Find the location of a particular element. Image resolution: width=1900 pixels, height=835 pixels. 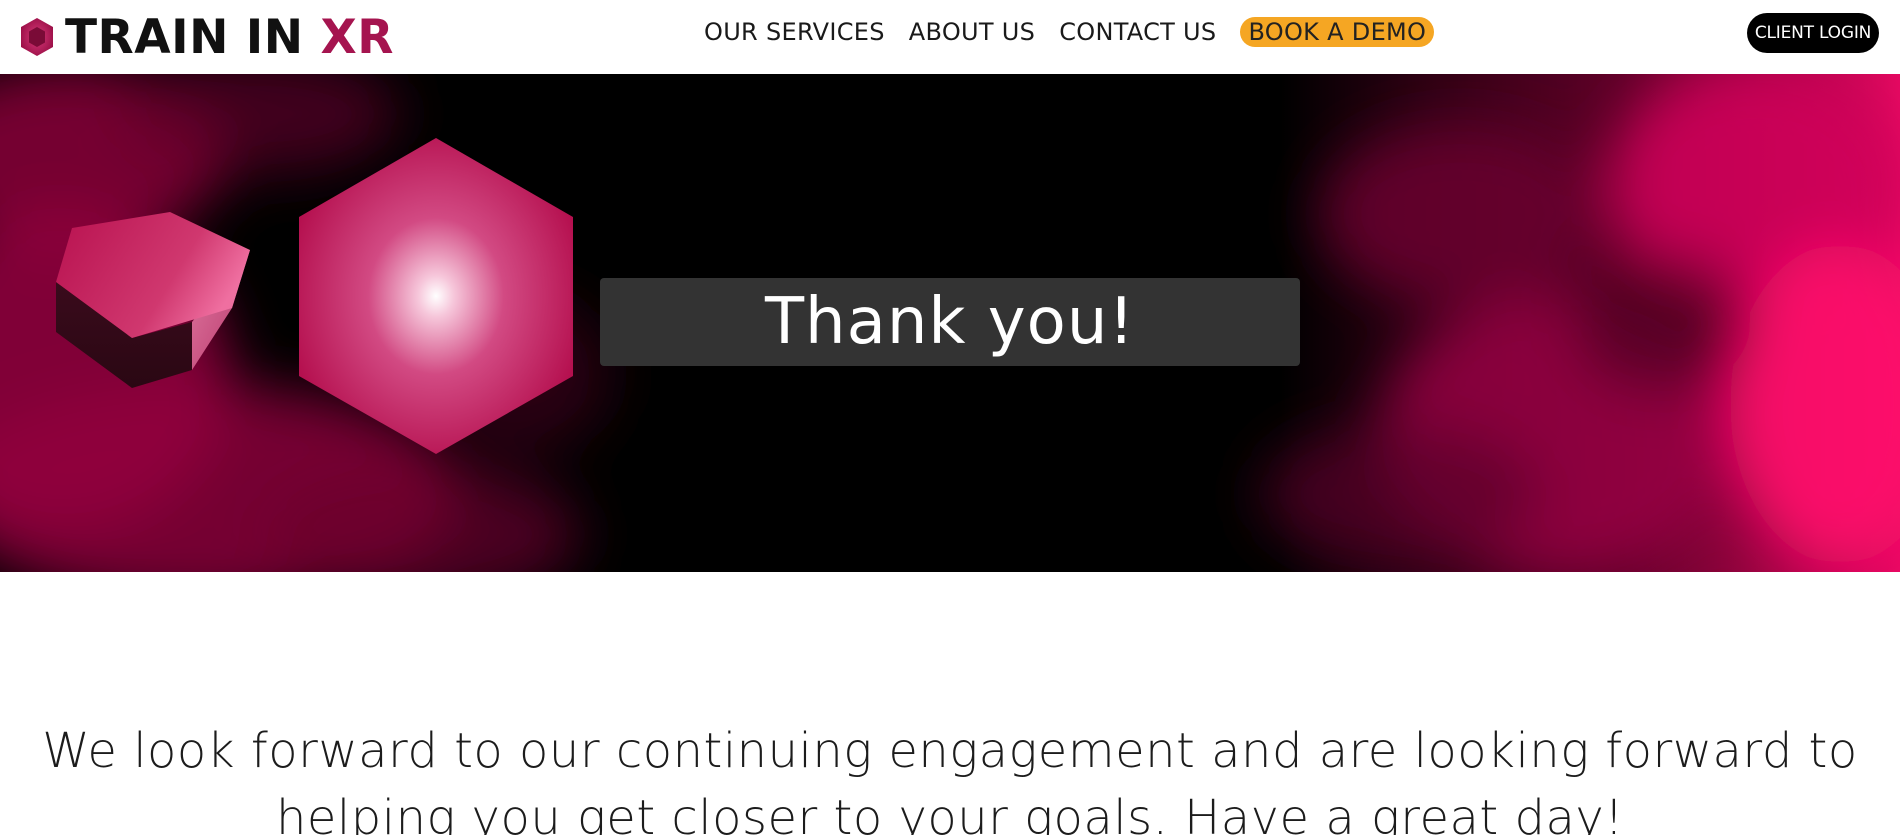

glowing-hexagon-icon is located at coordinates (436, 296).